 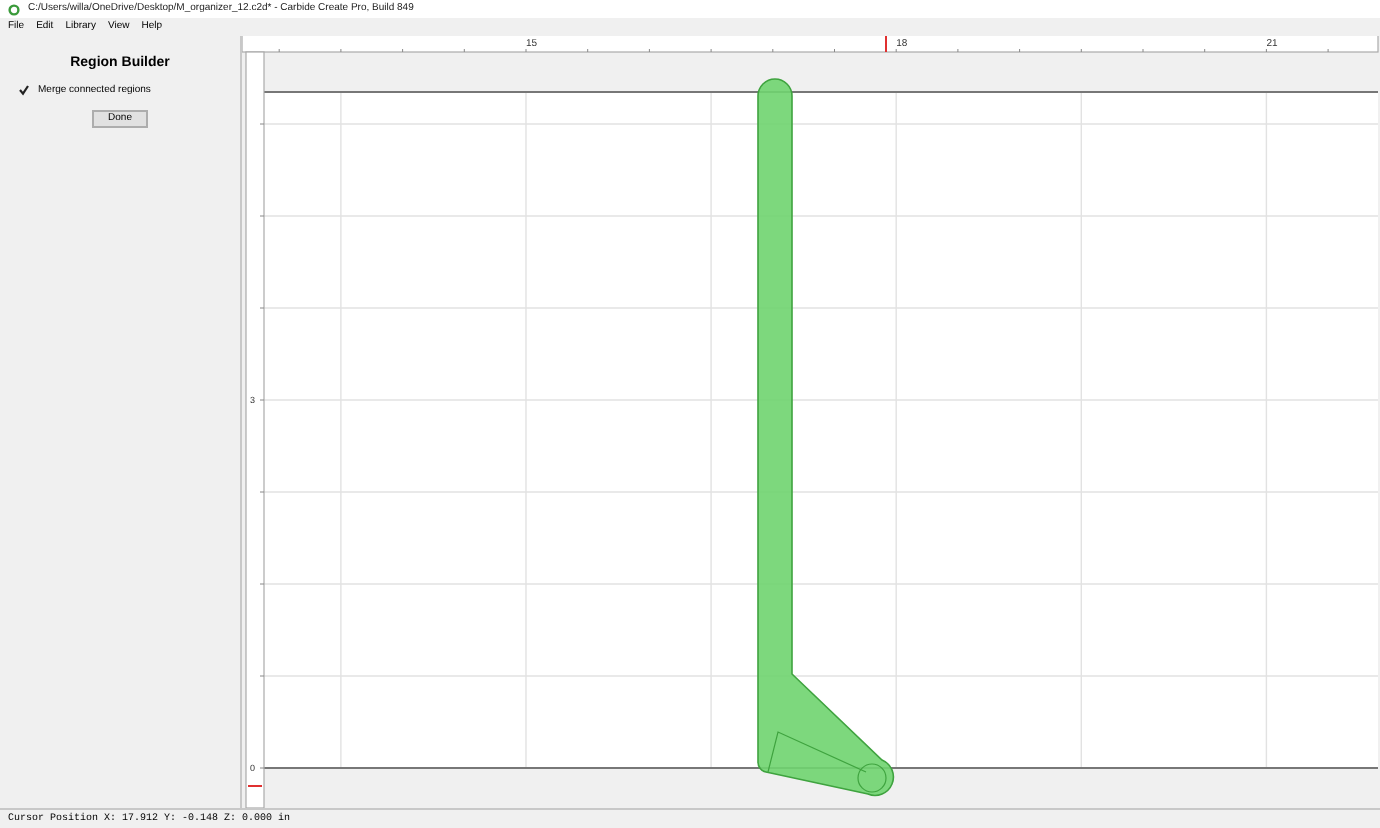 I want to click on app-logo-icon, so click(x=14, y=9).